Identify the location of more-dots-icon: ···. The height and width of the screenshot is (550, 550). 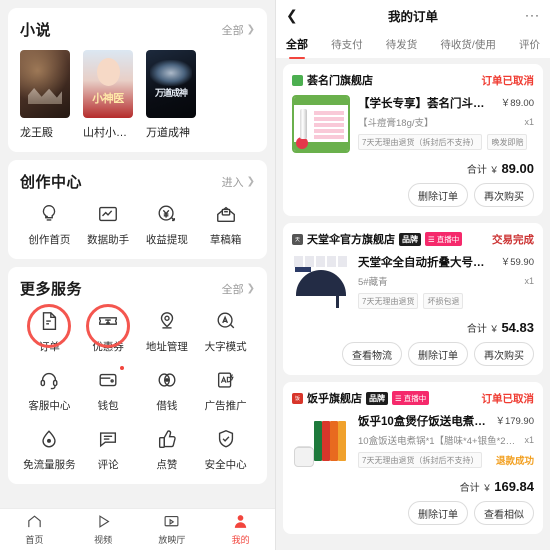
(531, 15).